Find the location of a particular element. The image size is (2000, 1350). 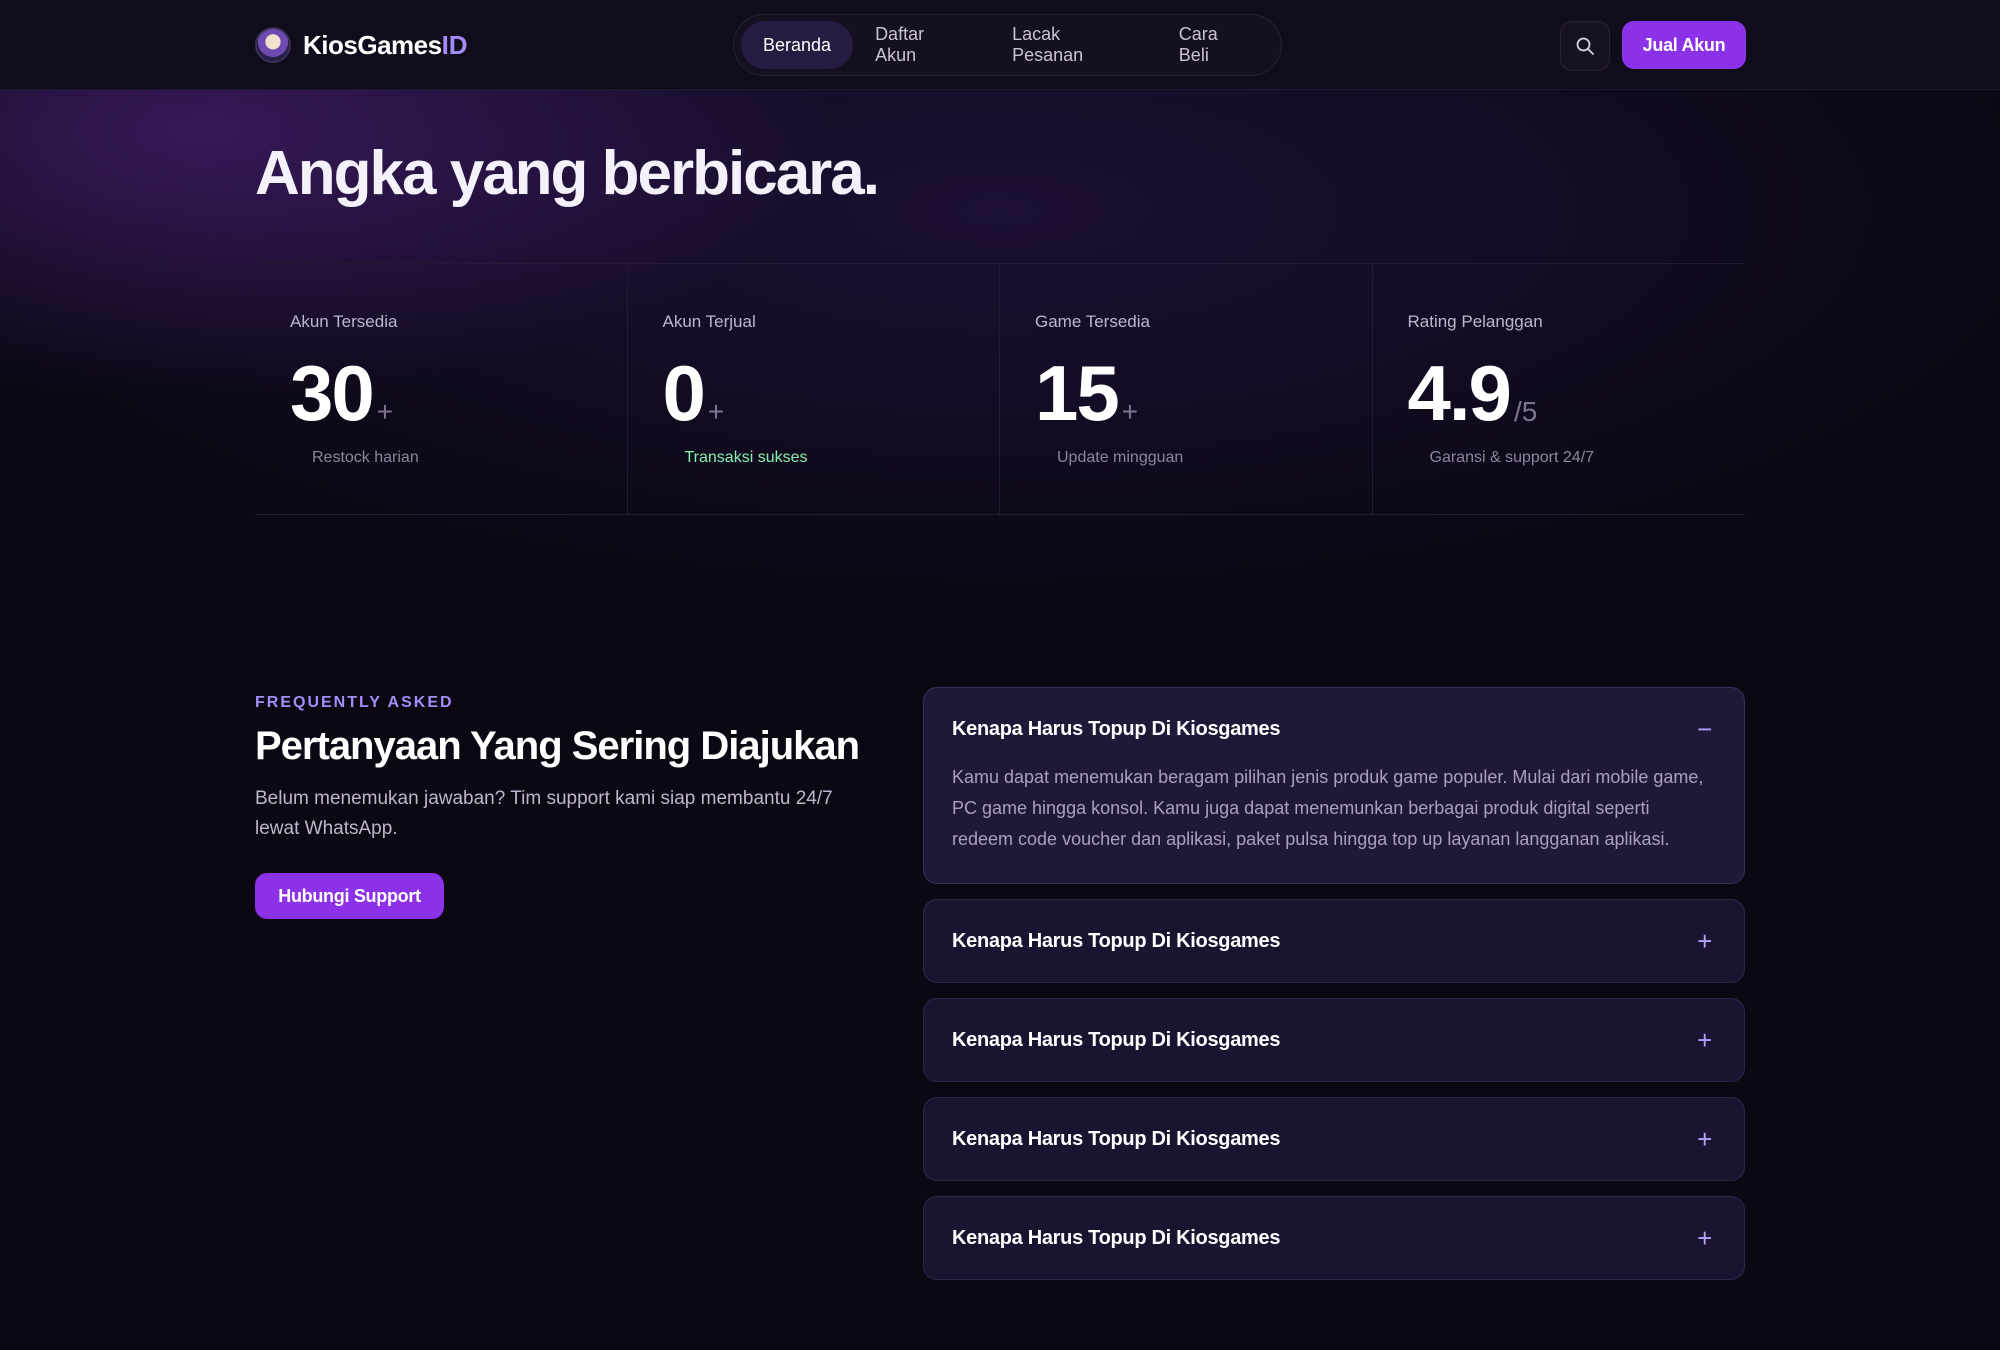

stat-value-row: 4.9 /5 is located at coordinates (1473, 393).